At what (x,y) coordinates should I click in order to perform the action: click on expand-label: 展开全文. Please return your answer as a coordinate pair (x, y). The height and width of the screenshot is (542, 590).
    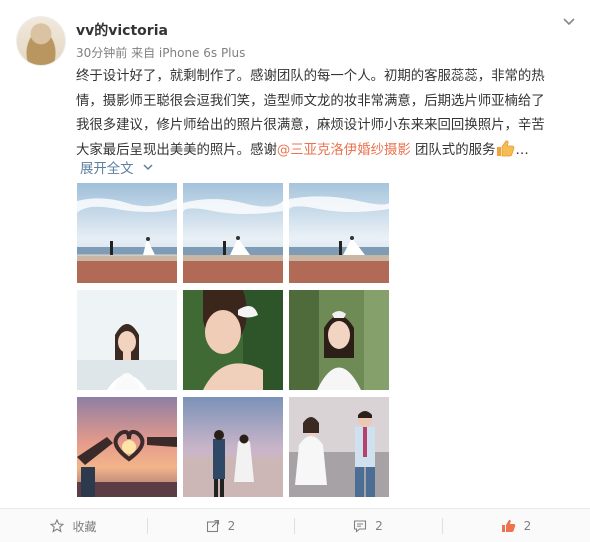
    Looking at the image, I should click on (107, 169).